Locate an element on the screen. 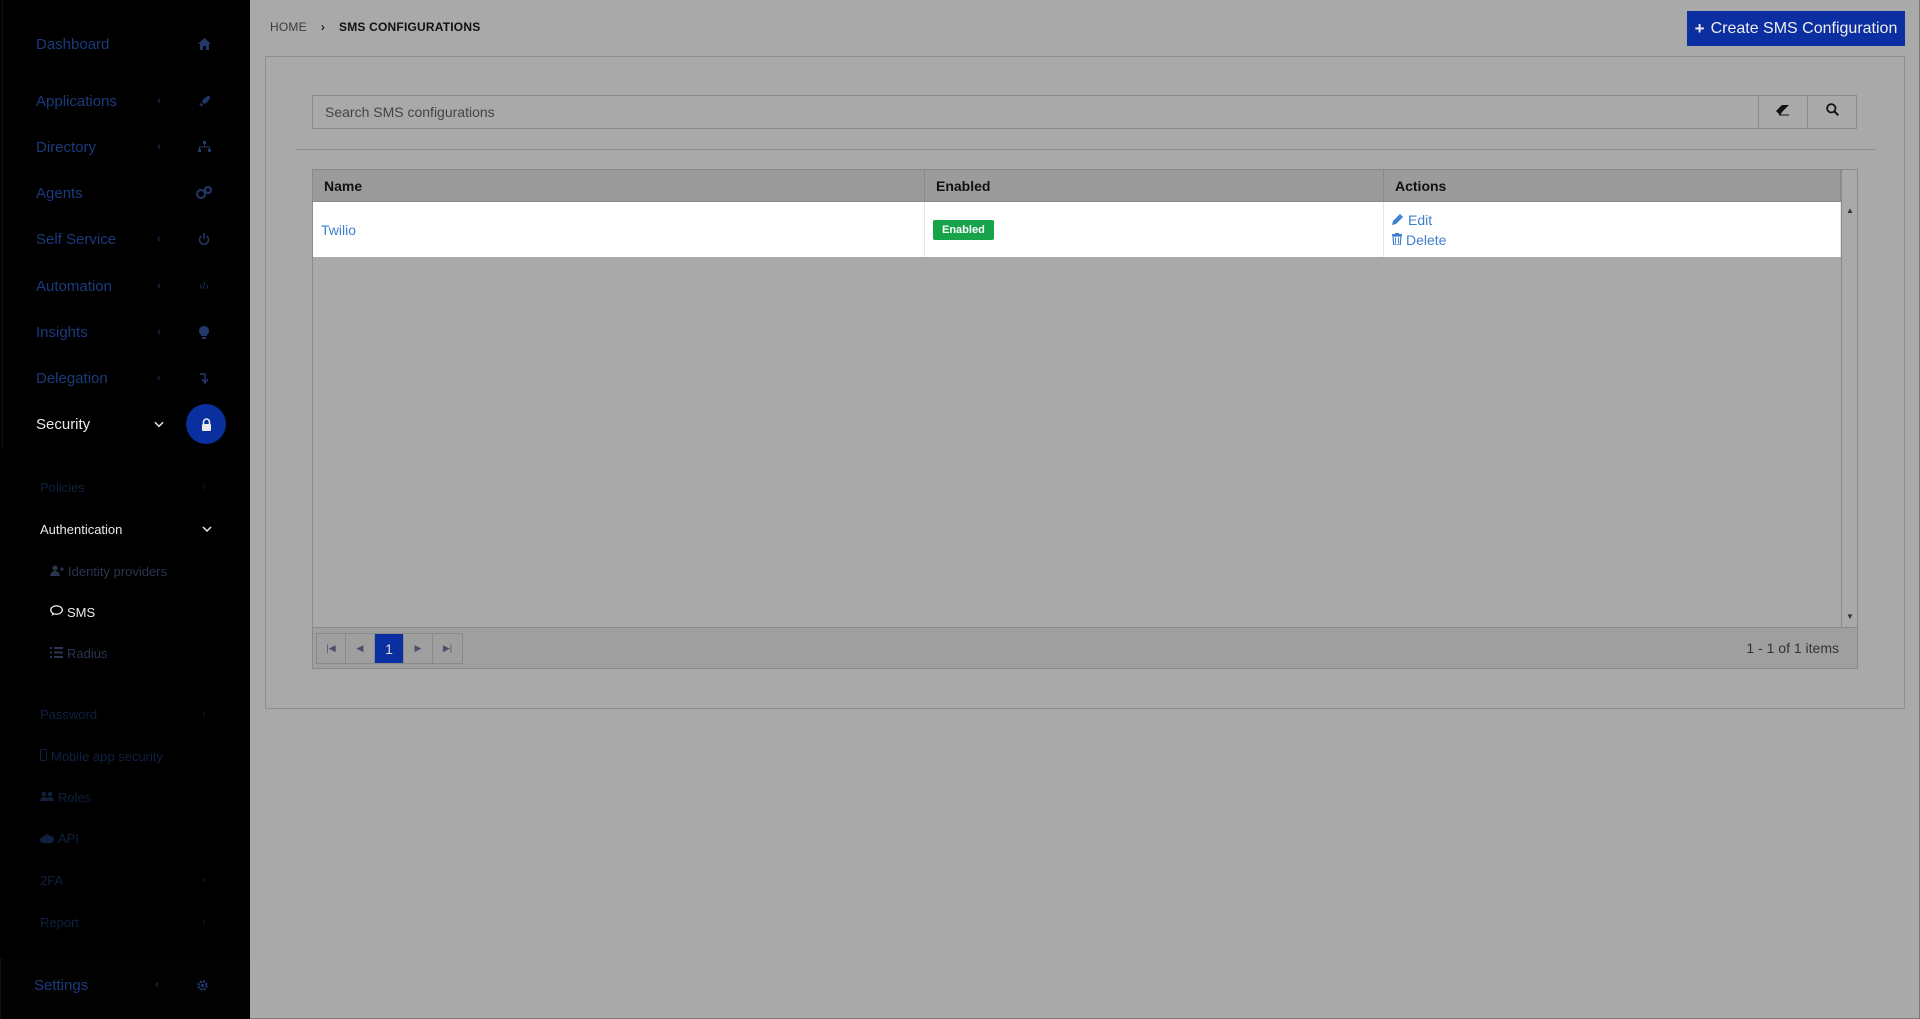 The image size is (1920, 1019). scroll-down-arrow-icon: ▼ is located at coordinates (1850, 616).